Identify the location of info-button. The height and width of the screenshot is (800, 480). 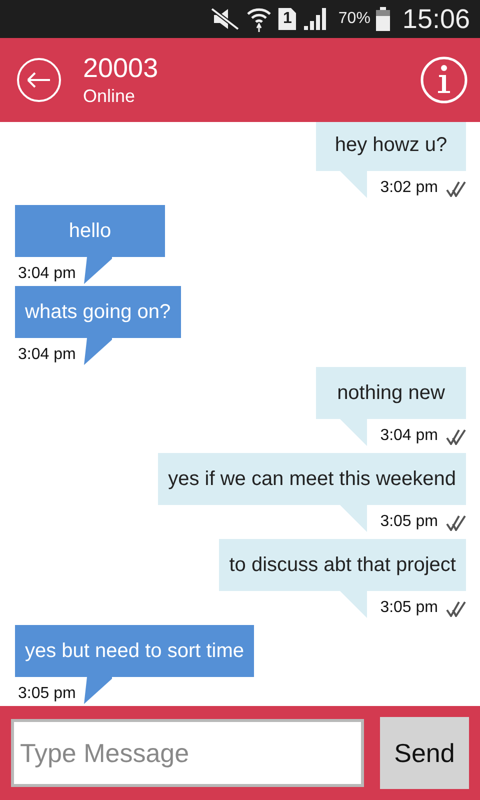
(444, 80).